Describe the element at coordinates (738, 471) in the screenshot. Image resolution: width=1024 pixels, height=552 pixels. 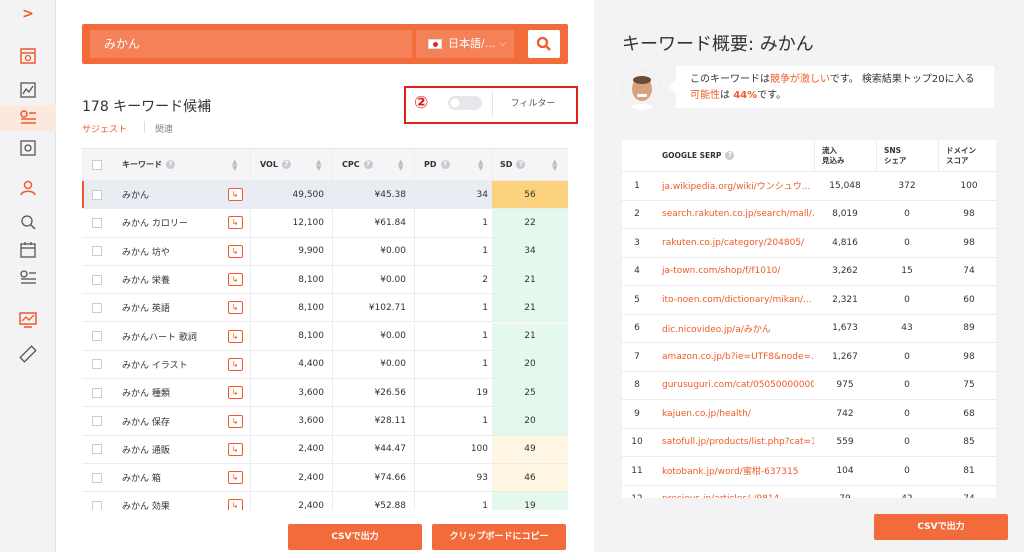
I see `serp-url-link: kotobank.jp/word/蜜柑-637315` at that location.